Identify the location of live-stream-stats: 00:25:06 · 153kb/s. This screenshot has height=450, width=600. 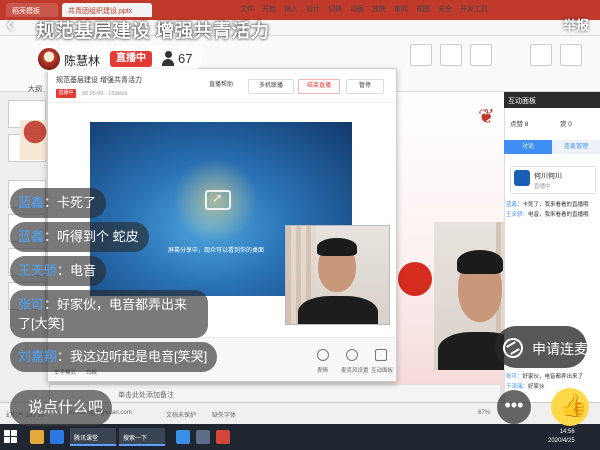
(105, 94).